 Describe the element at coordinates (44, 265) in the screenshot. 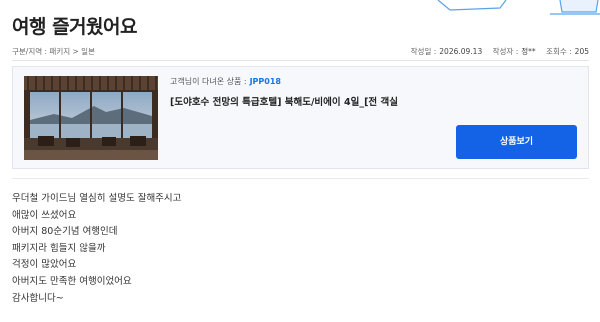

I see `content-line: 걱정이 많았어요` at that location.